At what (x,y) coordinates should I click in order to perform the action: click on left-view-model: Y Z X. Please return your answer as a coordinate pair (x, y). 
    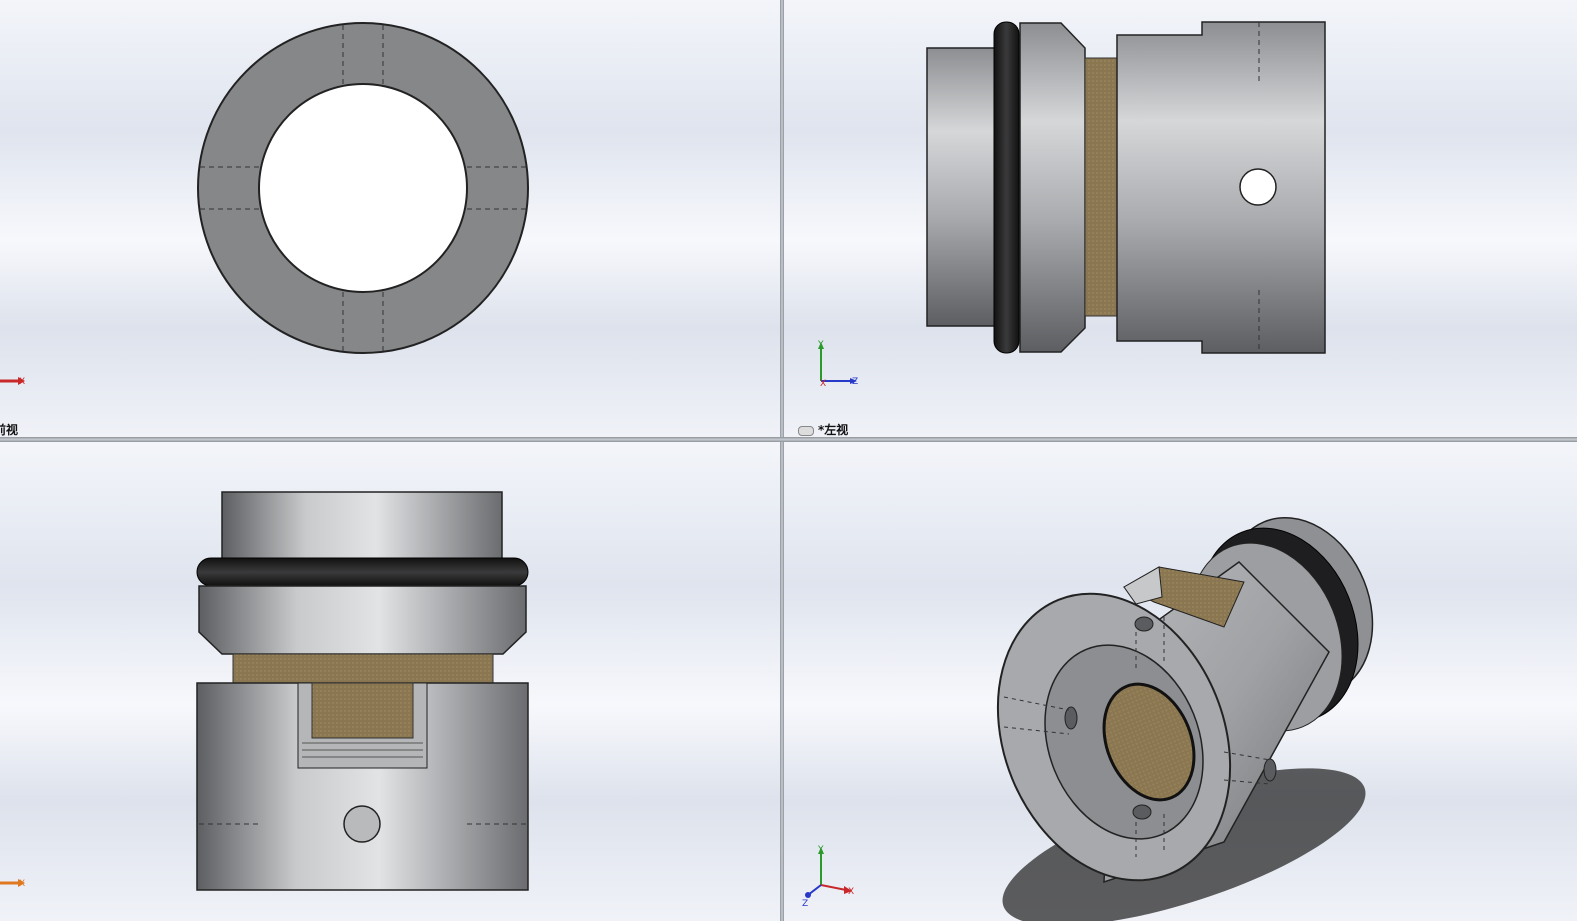
    Looking at the image, I should click on (1071, 205).